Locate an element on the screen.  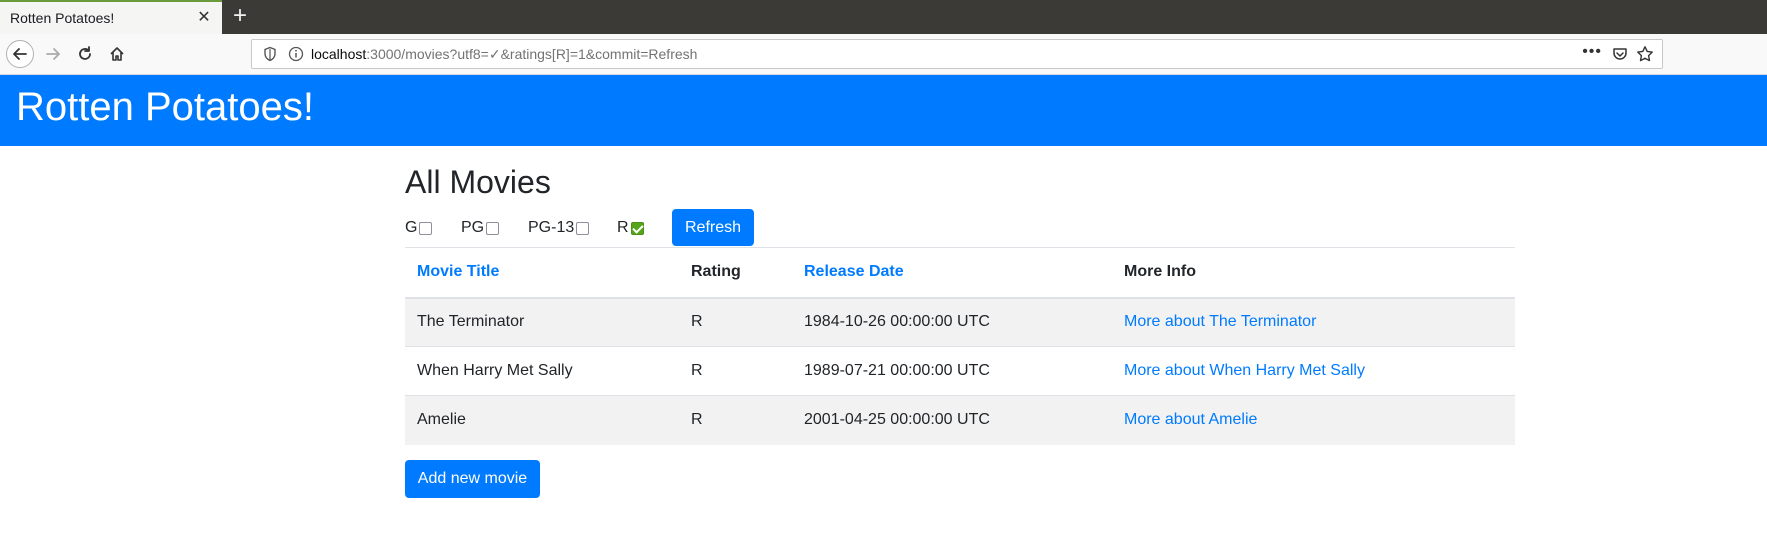
checkbox-pg is located at coordinates (493, 228).